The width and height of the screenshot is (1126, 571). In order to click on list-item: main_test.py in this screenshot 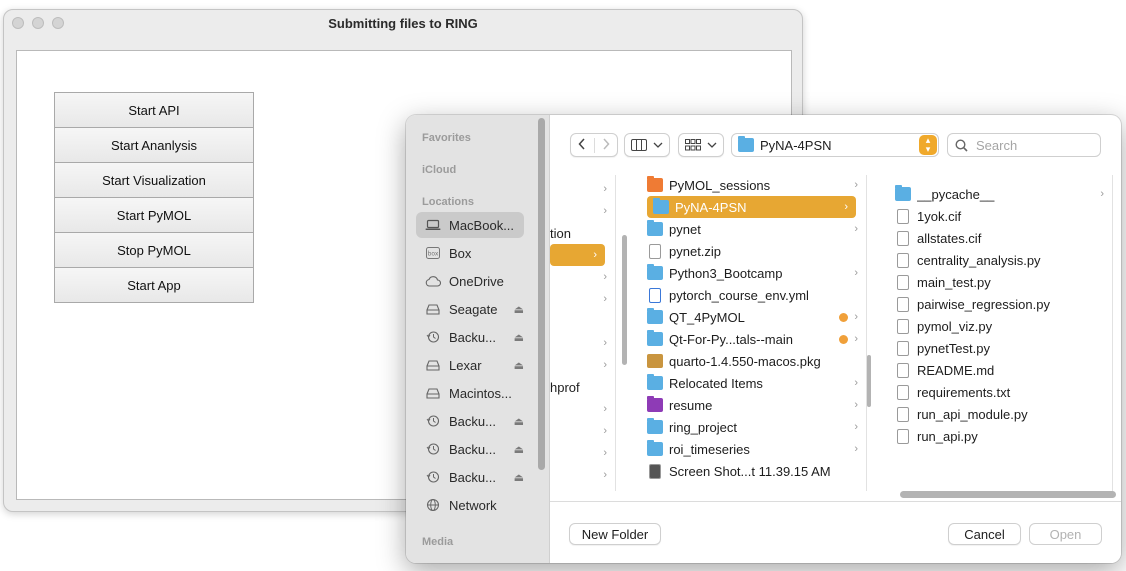, I will do `click(996, 282)`.